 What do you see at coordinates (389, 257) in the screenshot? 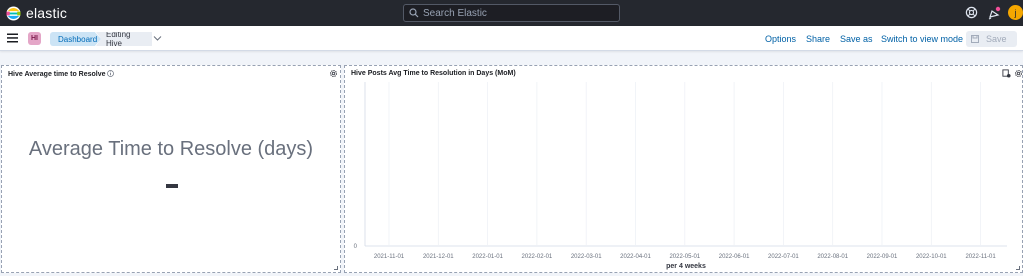
I see `x-tick-label: 2021-11-01` at bounding box center [389, 257].